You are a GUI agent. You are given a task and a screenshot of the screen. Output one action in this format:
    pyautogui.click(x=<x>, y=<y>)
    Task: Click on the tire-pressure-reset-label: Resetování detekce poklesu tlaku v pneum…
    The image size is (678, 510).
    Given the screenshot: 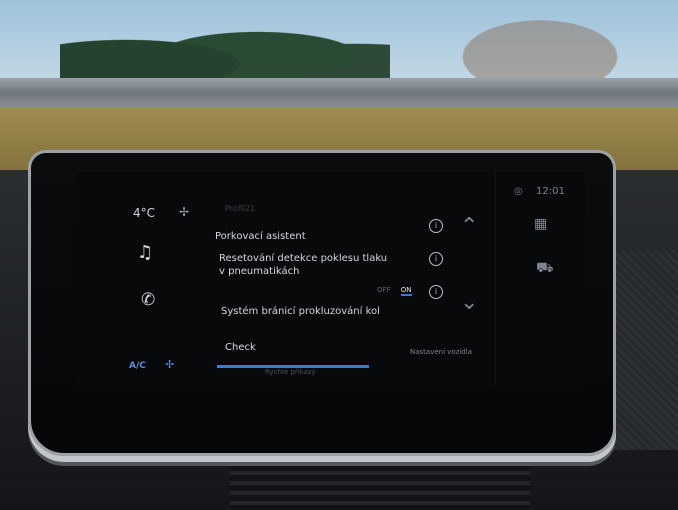 What is the action you would take?
    pyautogui.click(x=304, y=265)
    